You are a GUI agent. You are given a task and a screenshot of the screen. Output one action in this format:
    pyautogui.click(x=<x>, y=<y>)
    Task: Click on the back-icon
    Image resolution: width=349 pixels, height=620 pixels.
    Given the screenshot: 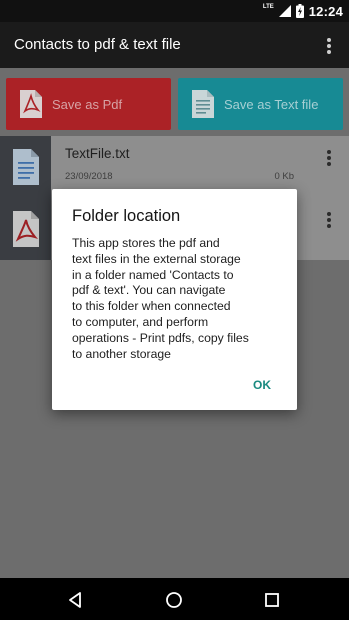 What is the action you would take?
    pyautogui.click(x=76, y=600)
    